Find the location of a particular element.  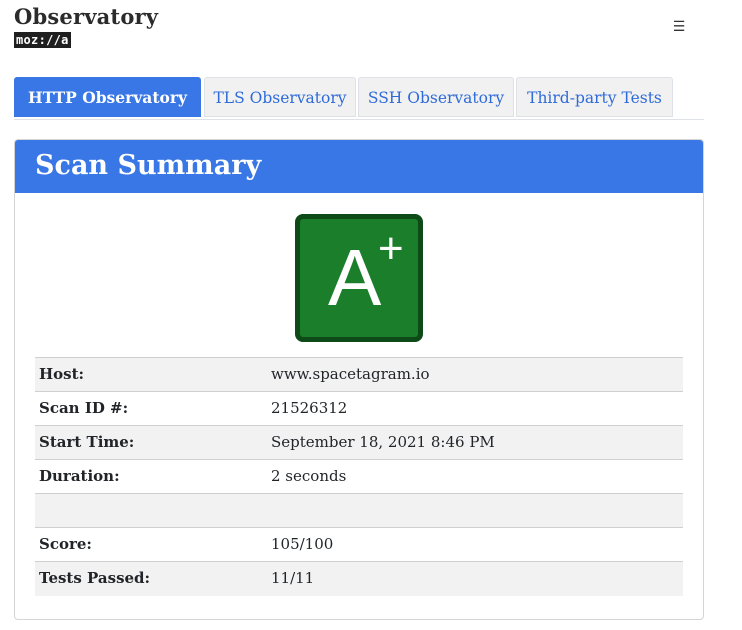

row-label: Duration: is located at coordinates (79, 476).